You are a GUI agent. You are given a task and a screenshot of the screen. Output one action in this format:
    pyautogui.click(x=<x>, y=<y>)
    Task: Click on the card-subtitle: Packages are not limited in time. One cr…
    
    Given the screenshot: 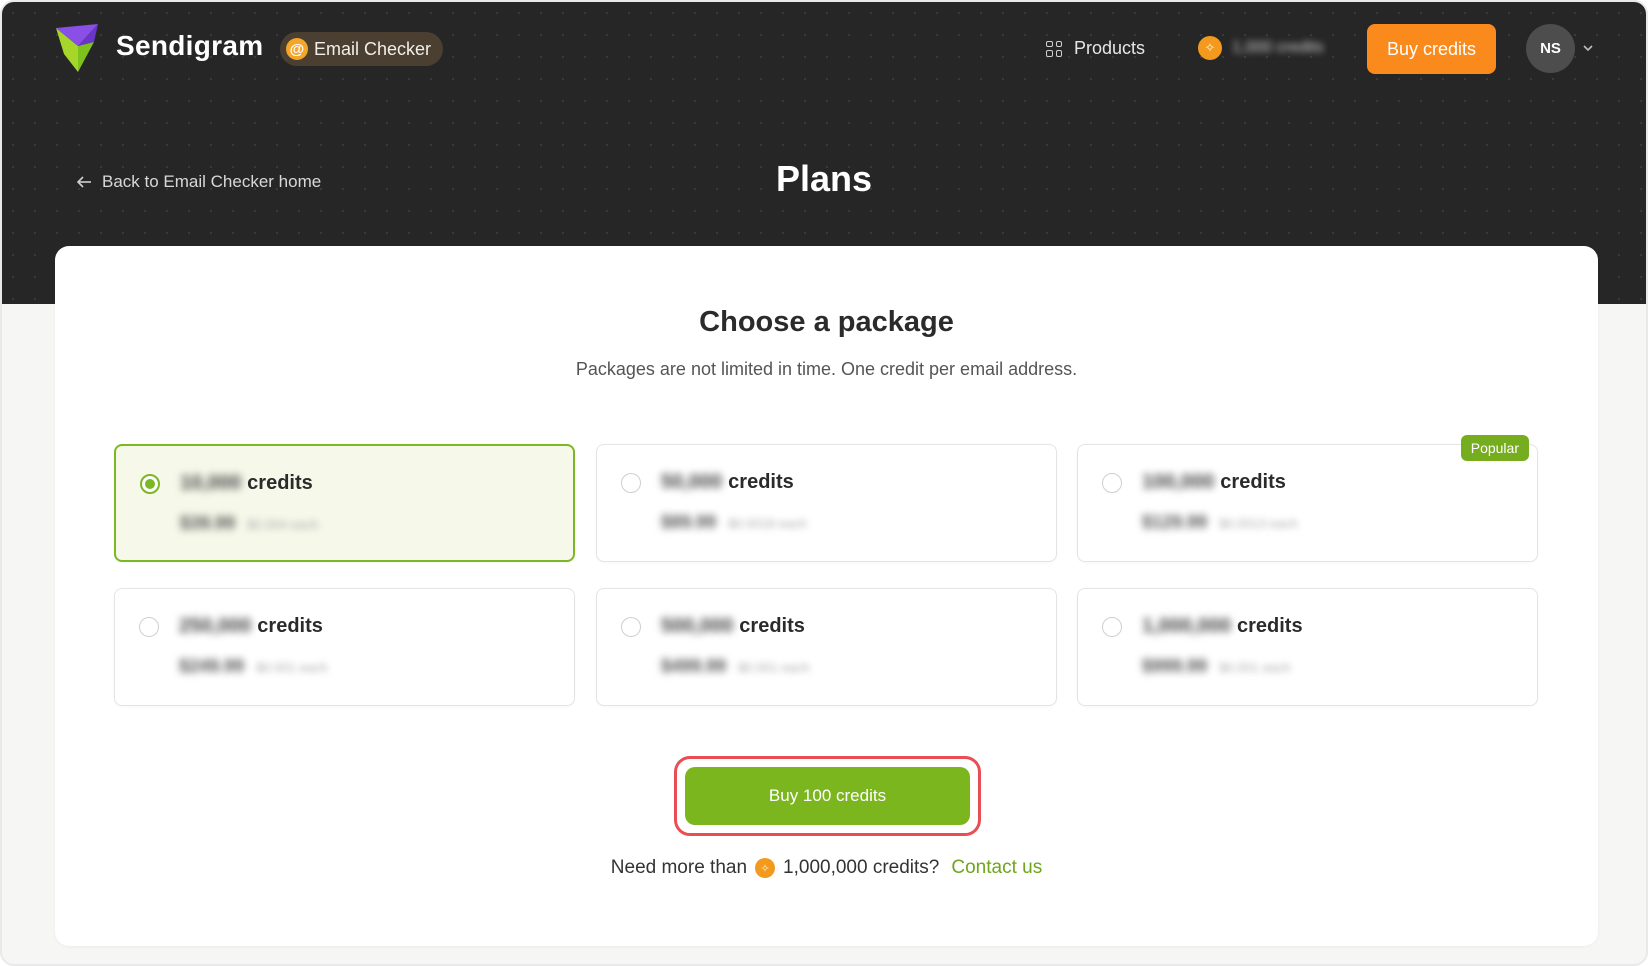 What is the action you would take?
    pyautogui.click(x=826, y=369)
    